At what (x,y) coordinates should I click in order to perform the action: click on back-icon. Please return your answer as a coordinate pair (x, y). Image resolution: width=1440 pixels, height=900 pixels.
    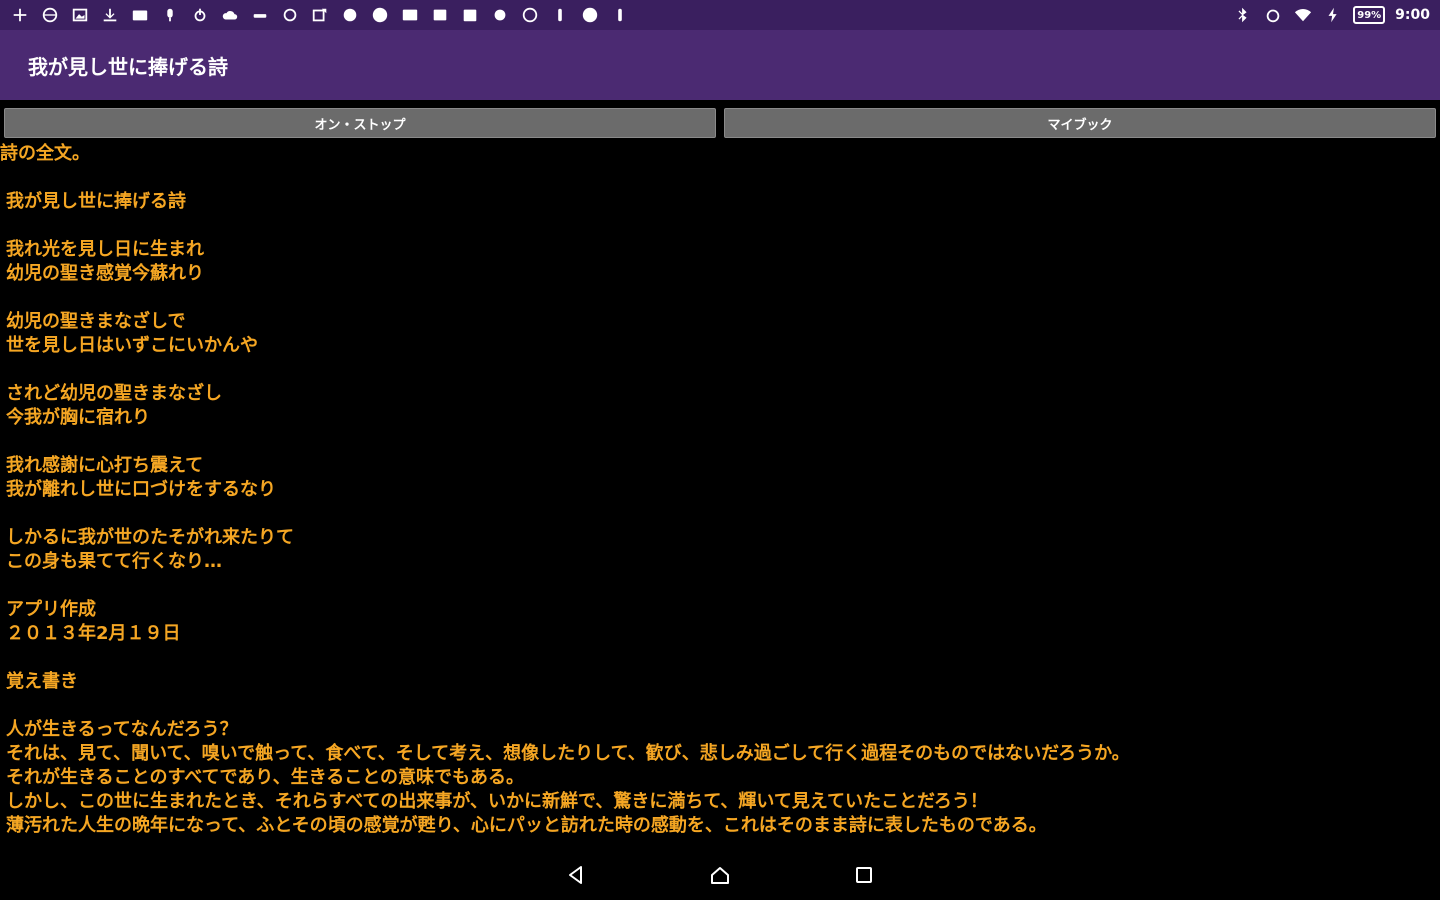
    Looking at the image, I should click on (575, 875).